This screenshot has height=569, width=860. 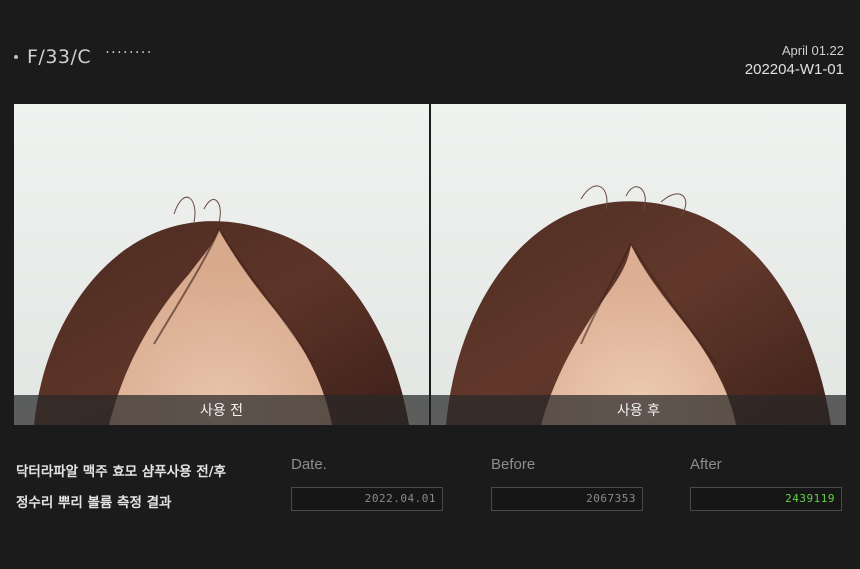 What do you see at coordinates (567, 499) in the screenshot?
I see `metric-before-value: 2067353` at bounding box center [567, 499].